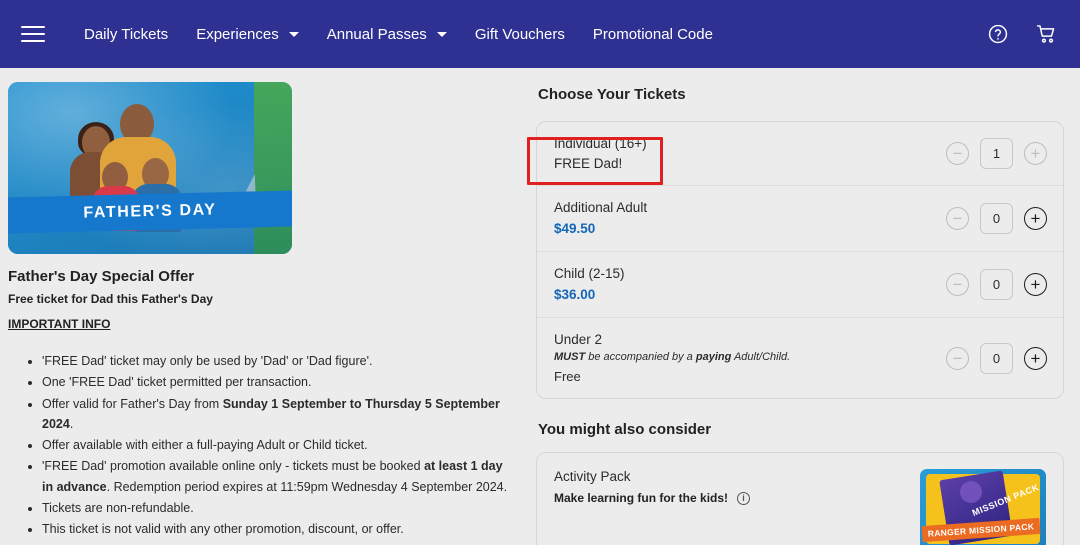 This screenshot has width=1080, height=545. I want to click on addon-subtitle-row: Make learning fun for the kids! i, so click(652, 498).